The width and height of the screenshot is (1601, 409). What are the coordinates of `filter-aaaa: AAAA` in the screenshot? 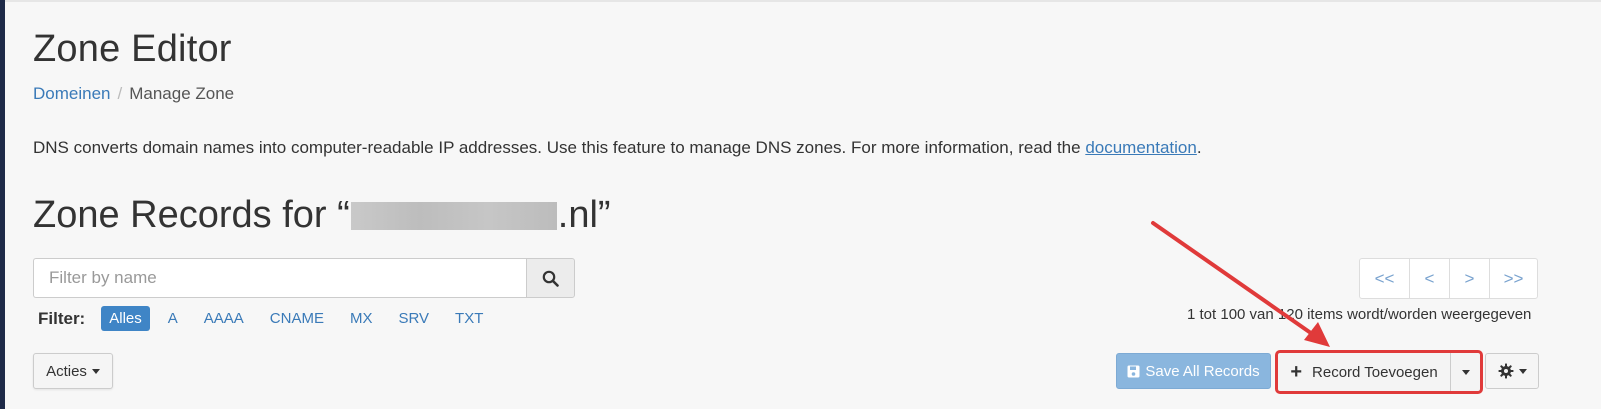 It's located at (224, 318).